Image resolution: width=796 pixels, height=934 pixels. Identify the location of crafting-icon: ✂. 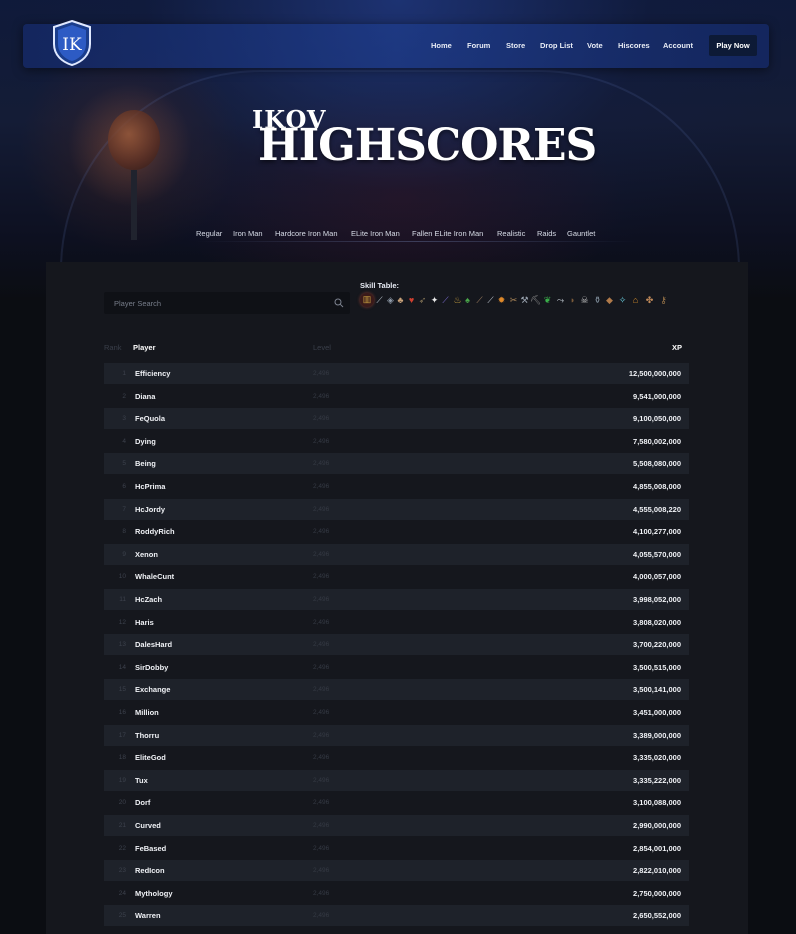
(513, 300).